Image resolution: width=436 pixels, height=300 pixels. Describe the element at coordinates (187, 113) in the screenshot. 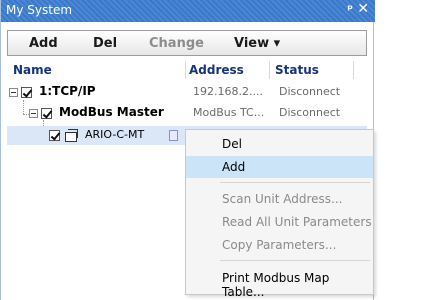

I see `tree-row-modbus-master: ModBus Master ModBus TC... Disconnect` at that location.